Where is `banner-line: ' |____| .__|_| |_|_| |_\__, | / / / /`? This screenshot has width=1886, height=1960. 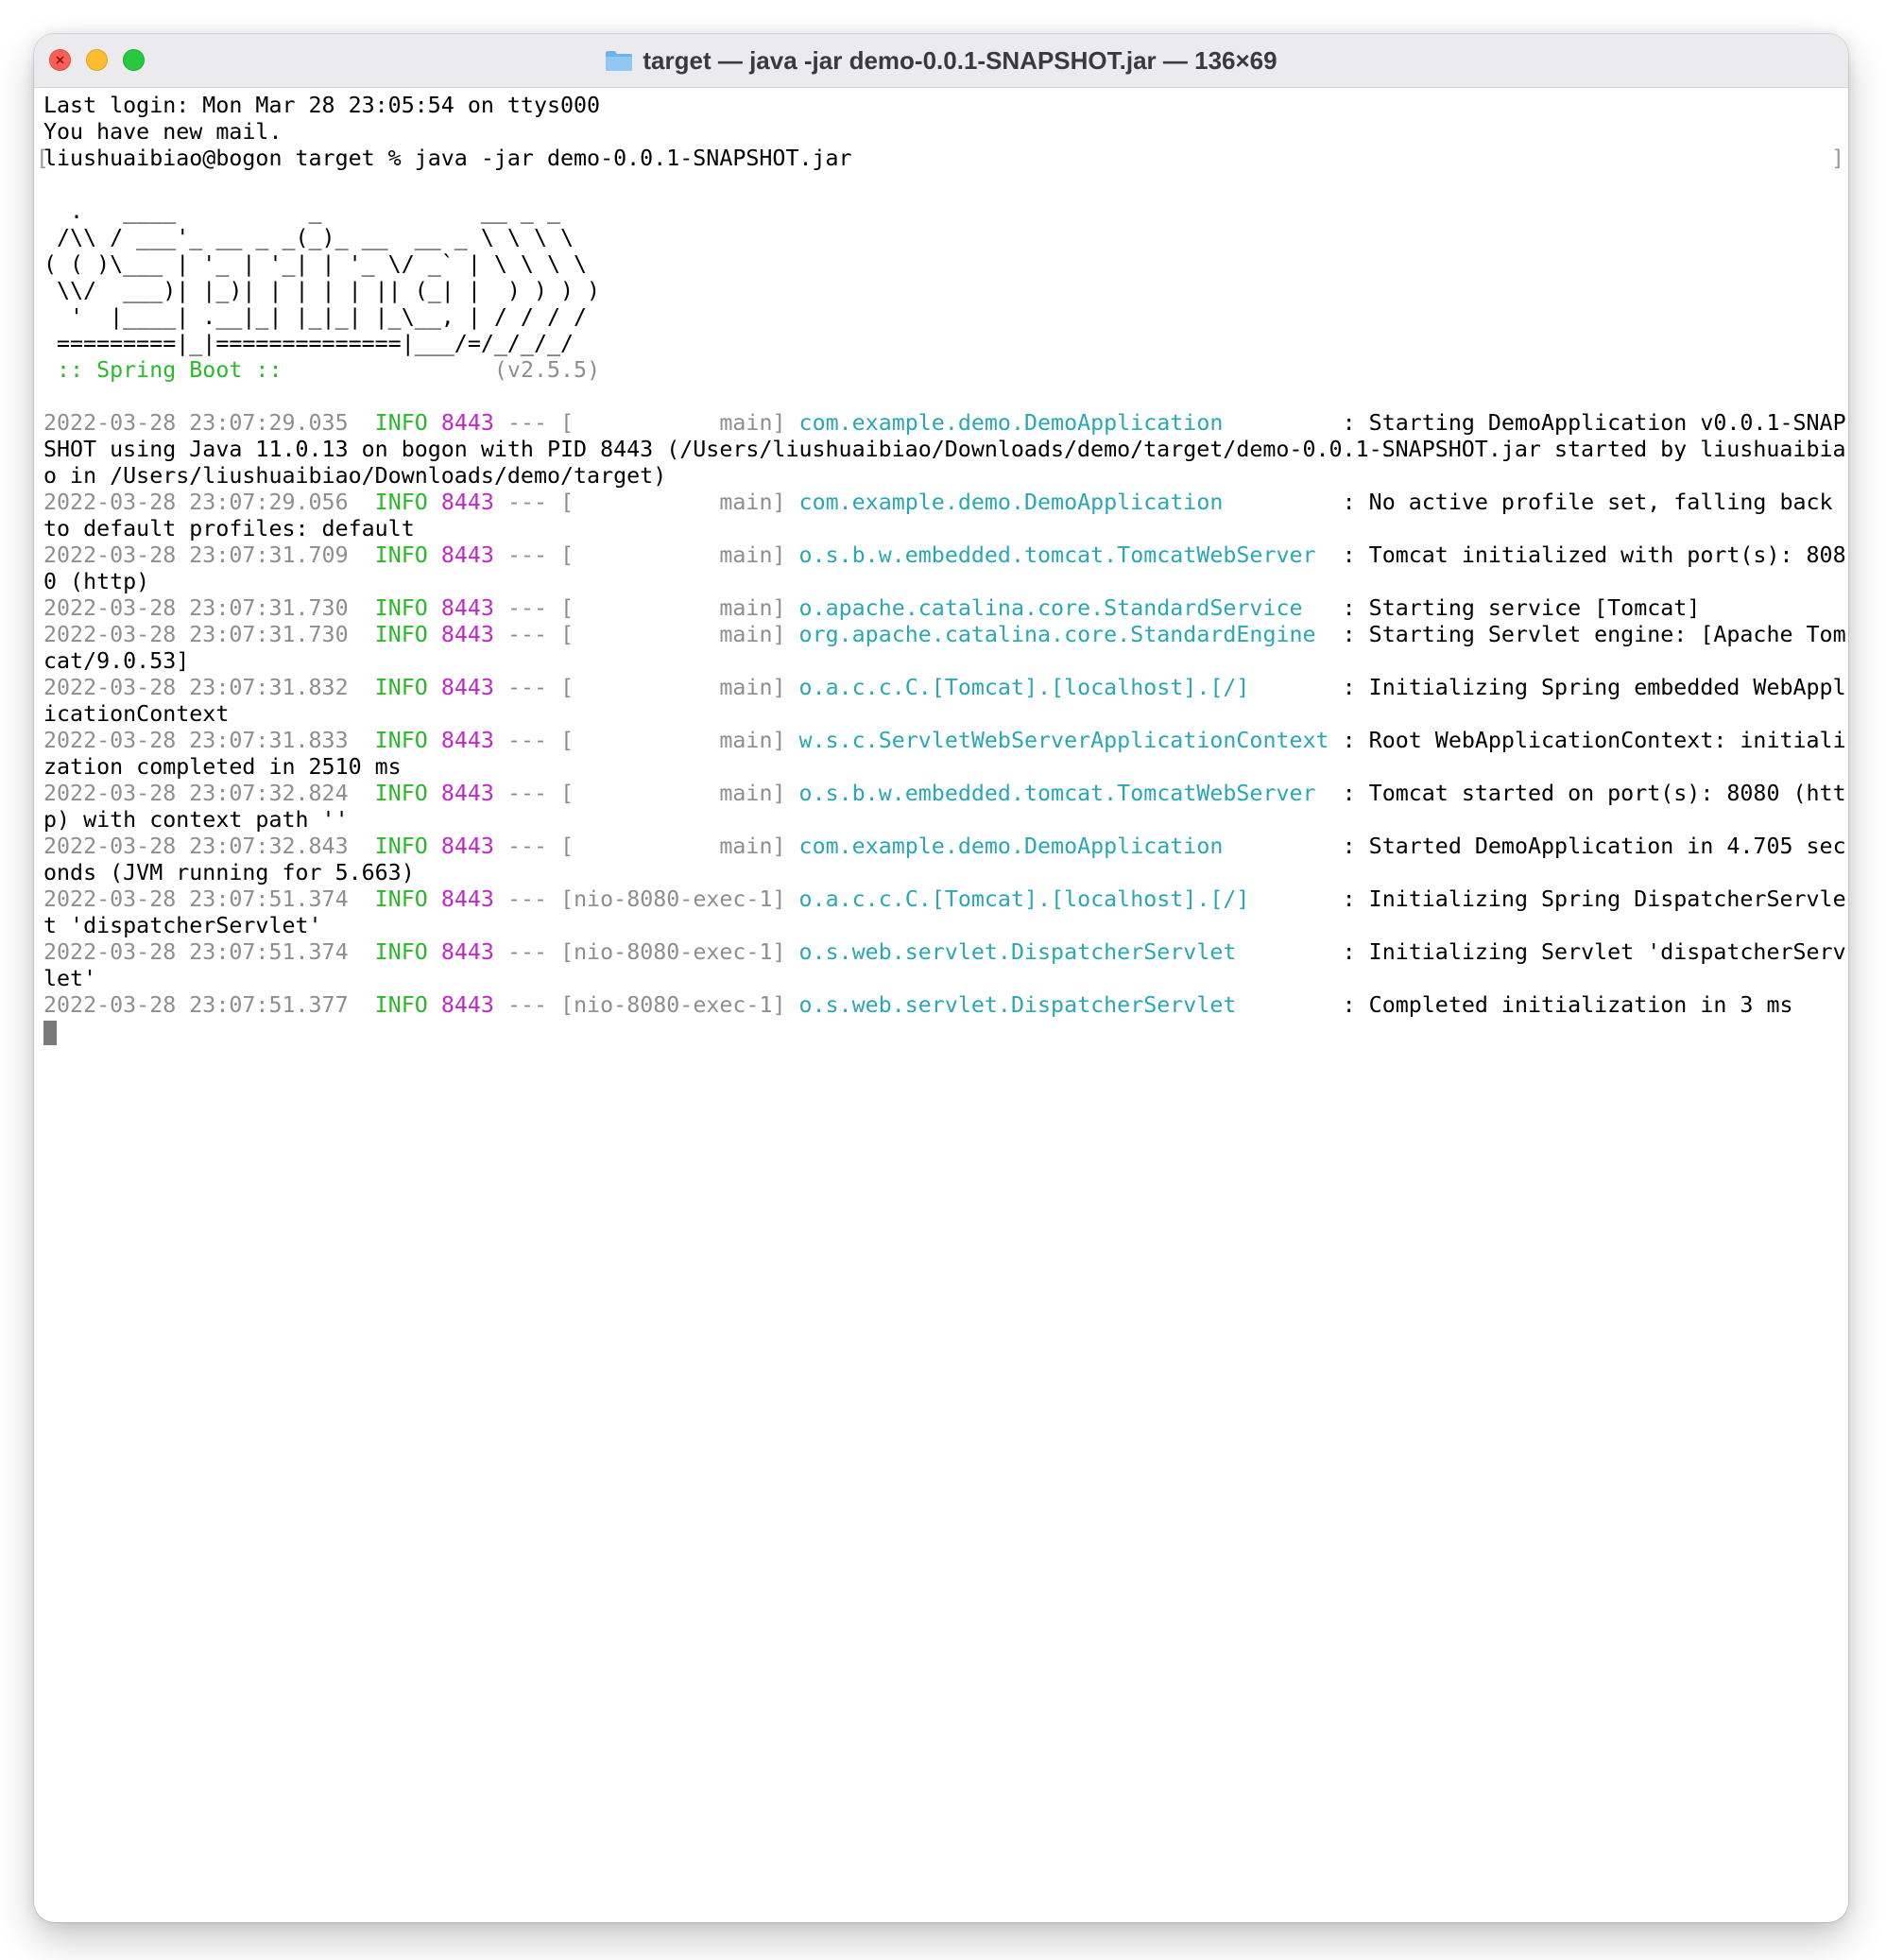 banner-line: ' |____| .__|_| |_|_| |_\__, | / / / / is located at coordinates (315, 317).